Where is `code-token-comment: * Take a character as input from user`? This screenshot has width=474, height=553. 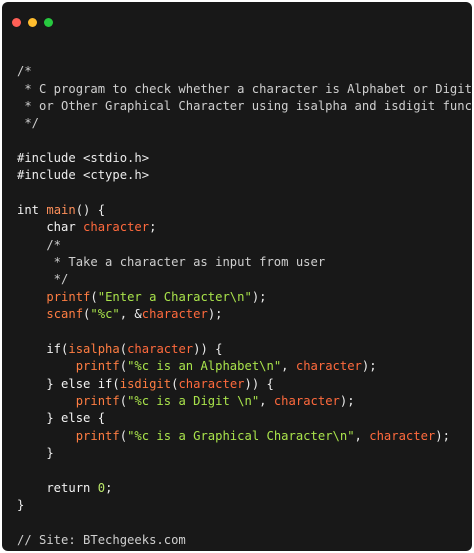
code-token-comment: * Take a character as input from user is located at coordinates (171, 262).